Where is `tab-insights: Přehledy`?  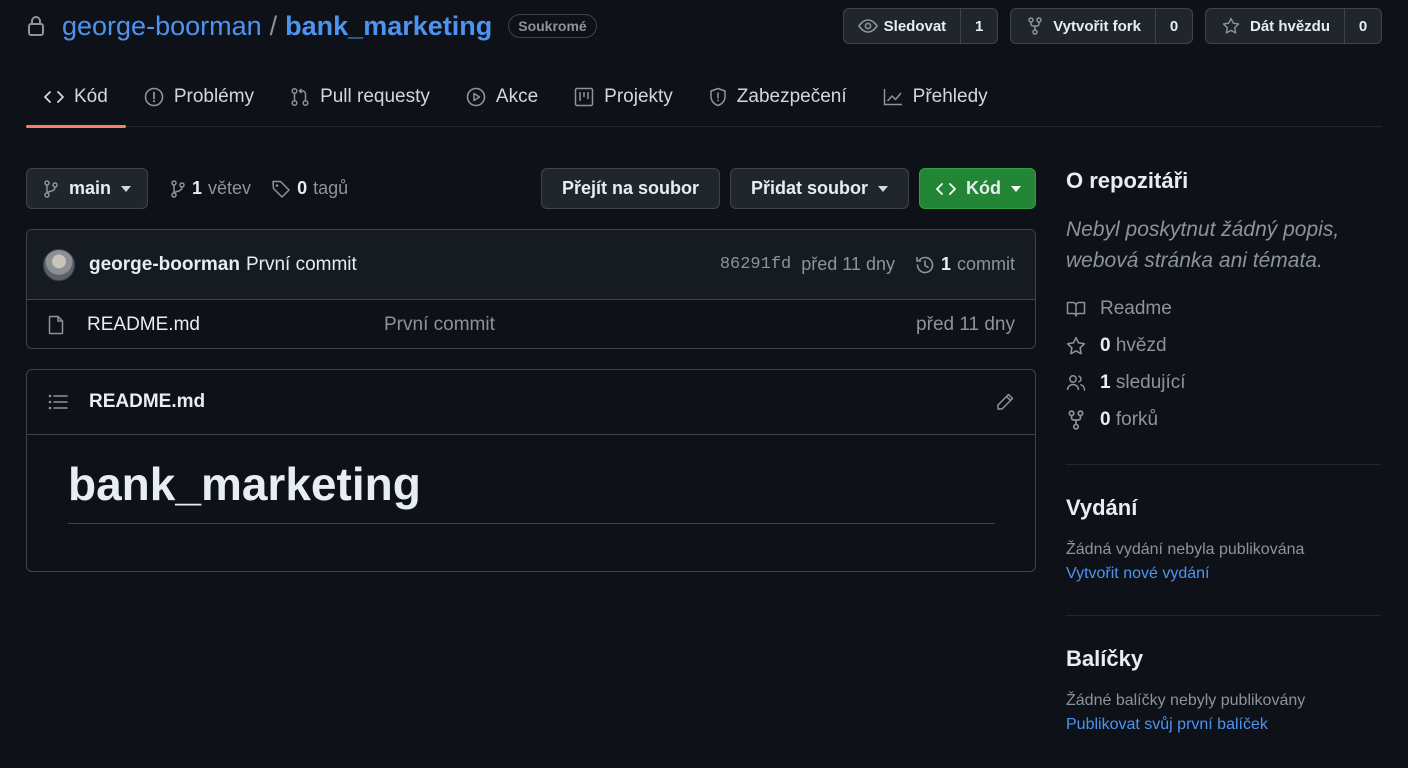 tab-insights: Přehledy is located at coordinates (935, 96).